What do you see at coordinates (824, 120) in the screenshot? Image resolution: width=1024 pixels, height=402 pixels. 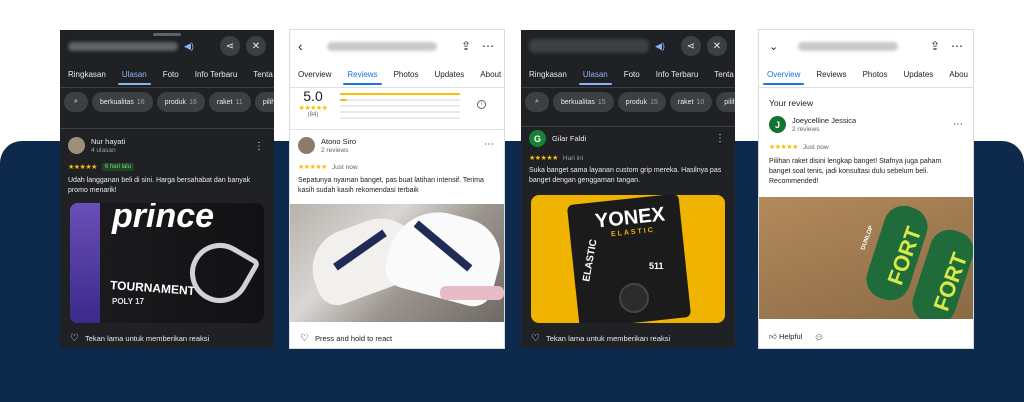 I see `reviewer-name: Joeycelline Jessica` at bounding box center [824, 120].